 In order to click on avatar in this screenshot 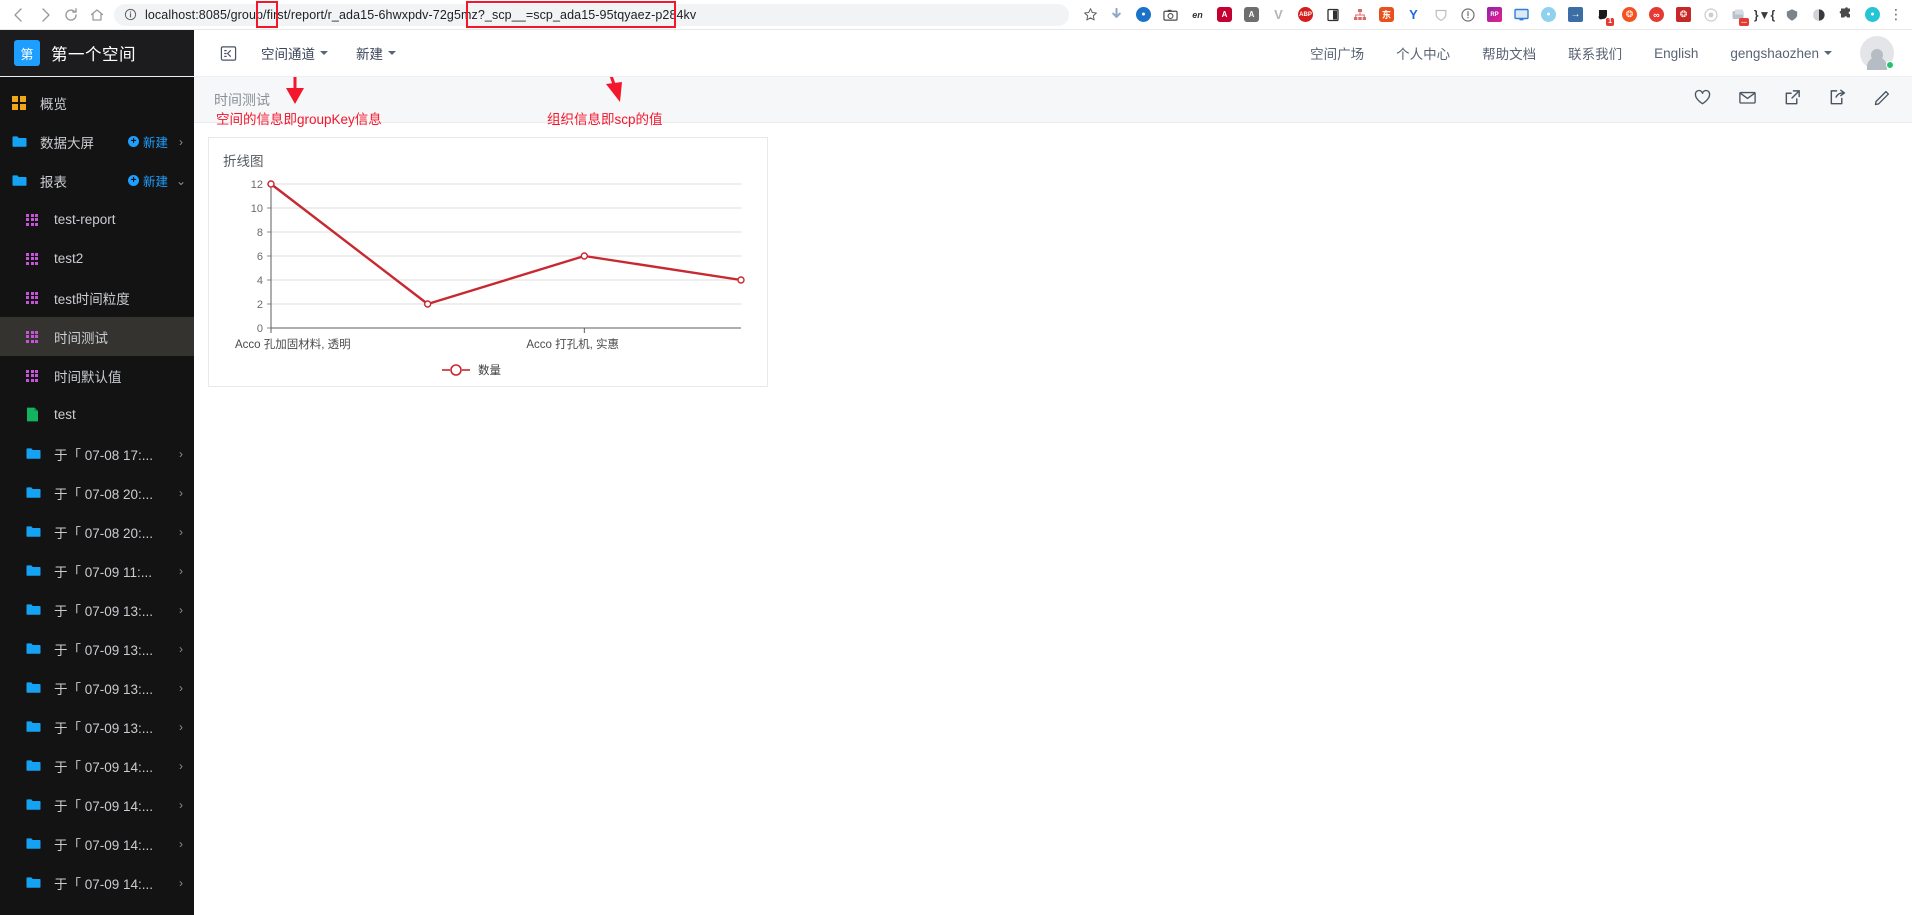, I will do `click(1877, 53)`.